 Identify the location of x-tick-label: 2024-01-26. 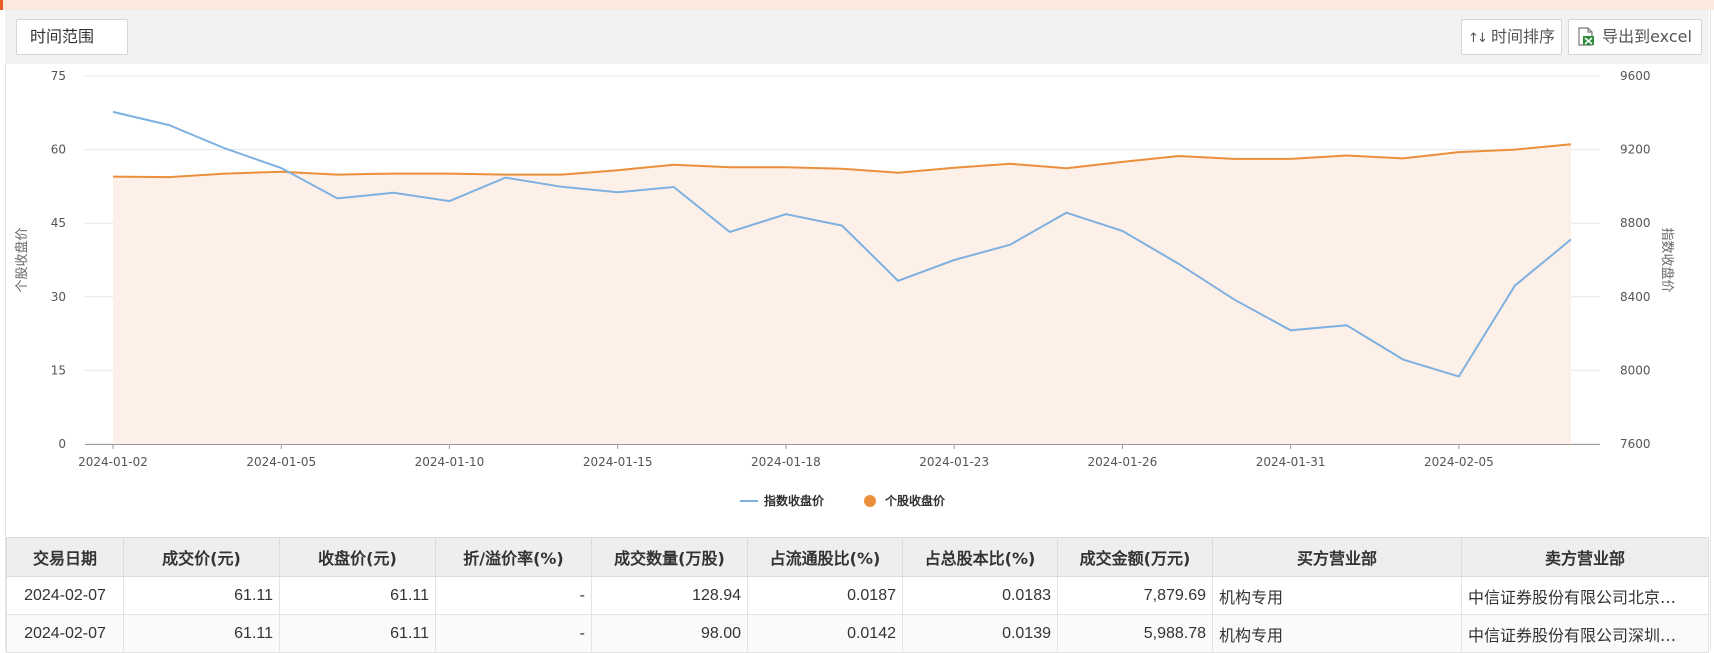
(1123, 462).